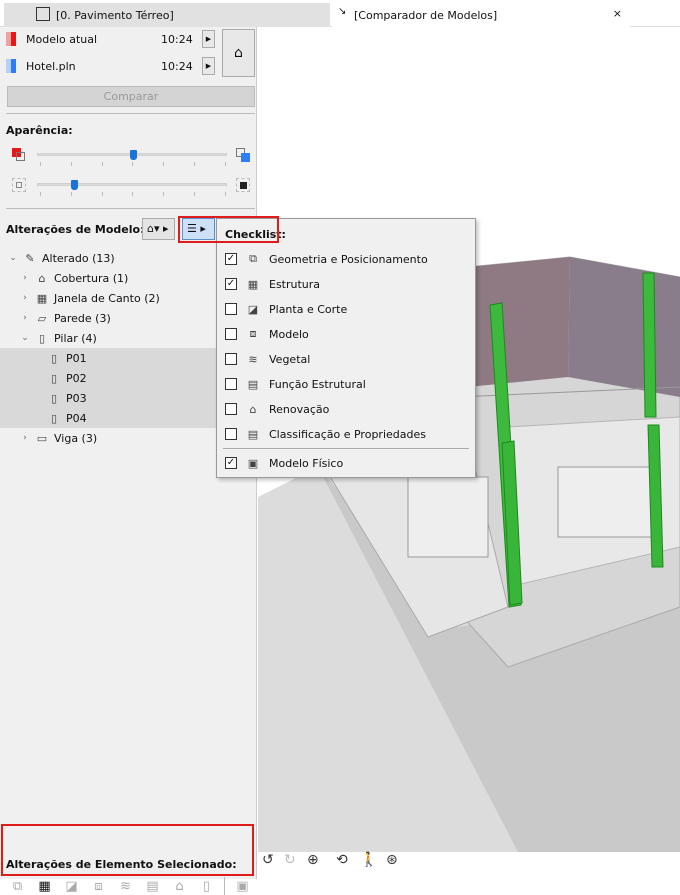  I want to click on checklist-item: ▤ Classificação e Propriedades, so click(325, 434).